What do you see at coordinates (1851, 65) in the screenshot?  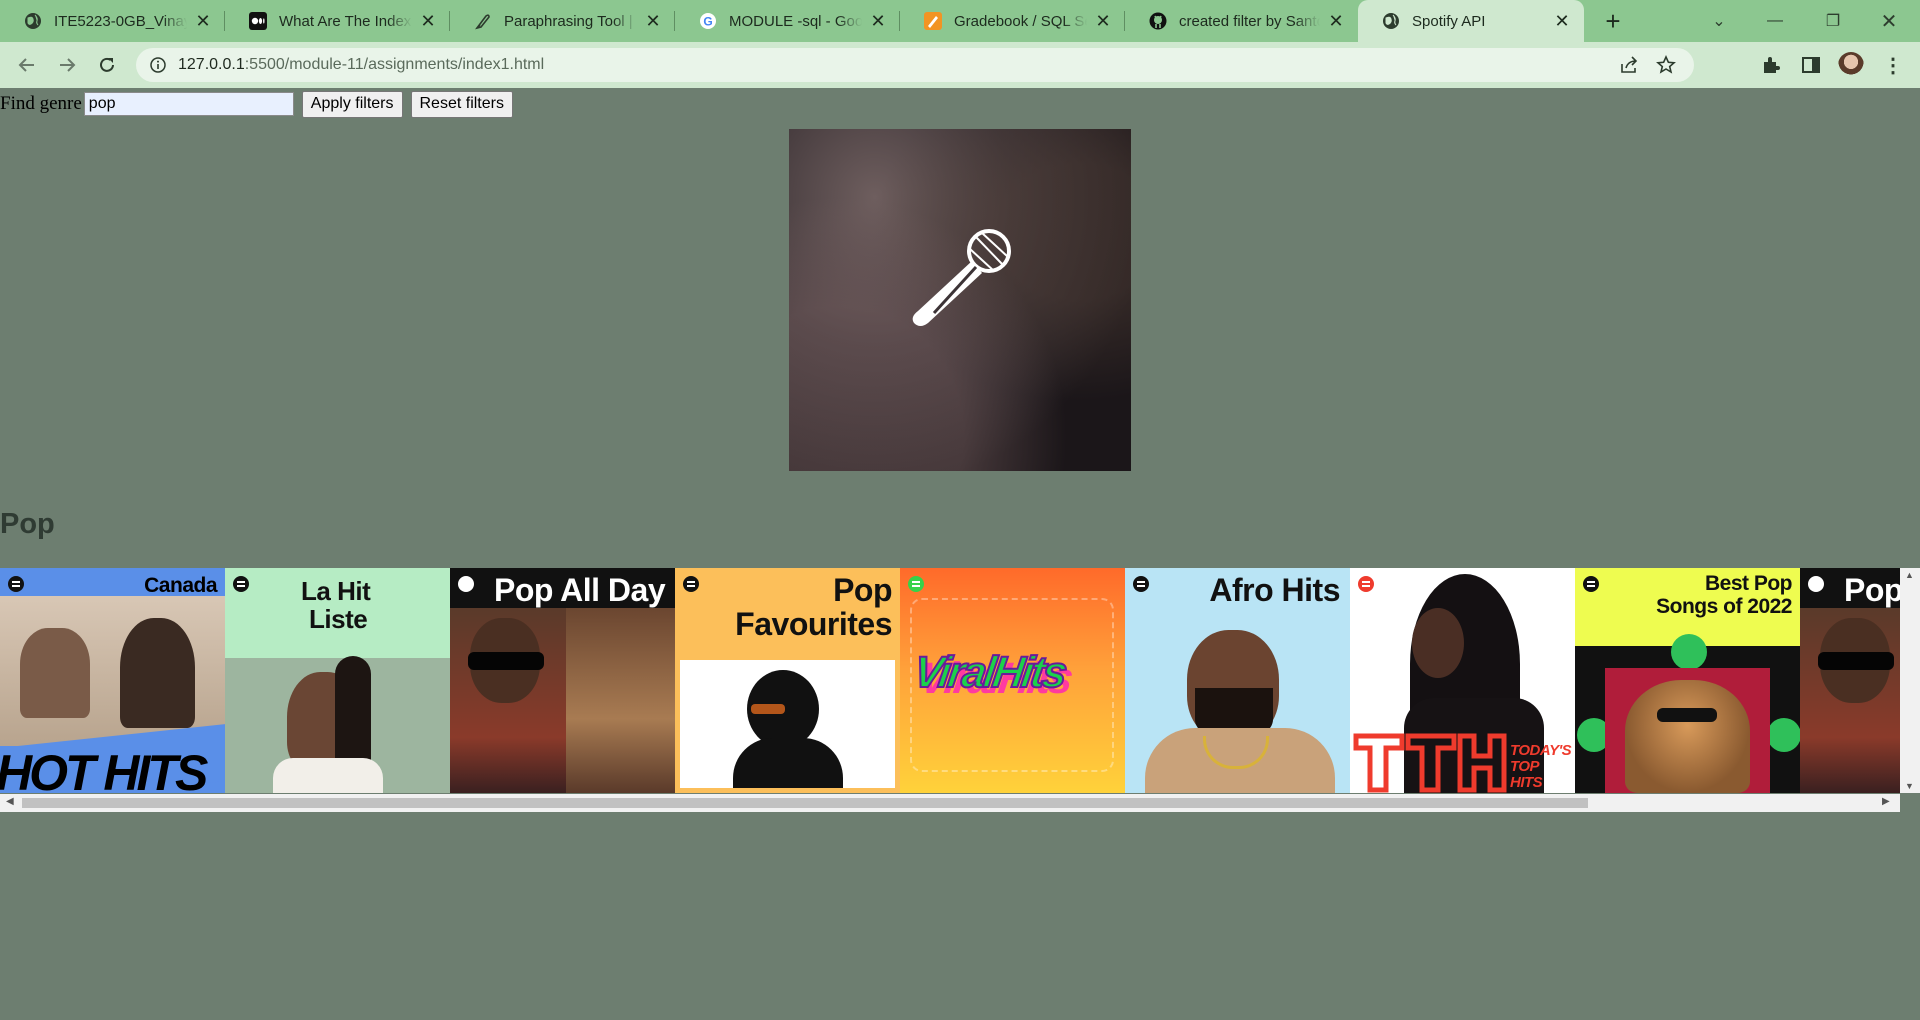 I see `profile-avatar` at bounding box center [1851, 65].